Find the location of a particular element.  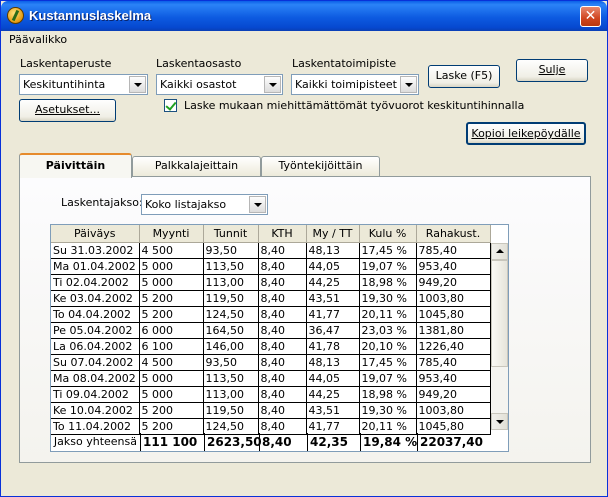

cell-my-tt: 48,13 is located at coordinates (333, 250).